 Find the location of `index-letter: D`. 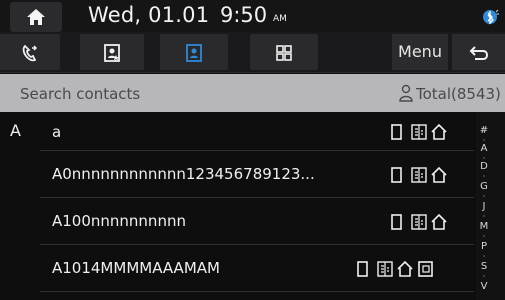

index-letter: D is located at coordinates (484, 167).